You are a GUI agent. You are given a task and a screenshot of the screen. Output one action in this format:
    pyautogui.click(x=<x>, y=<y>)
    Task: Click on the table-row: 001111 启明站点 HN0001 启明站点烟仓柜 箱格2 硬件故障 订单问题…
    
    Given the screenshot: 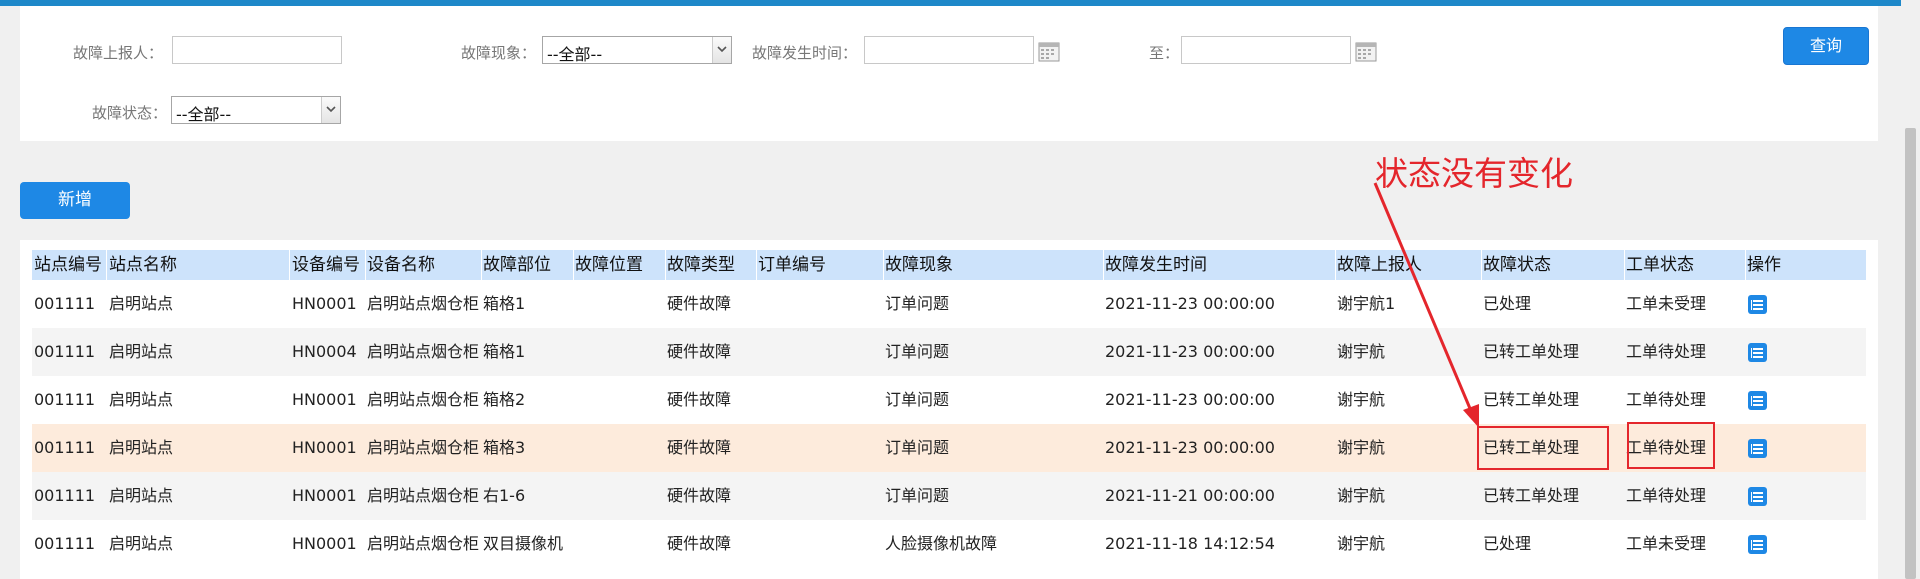 What is the action you would take?
    pyautogui.click(x=949, y=400)
    